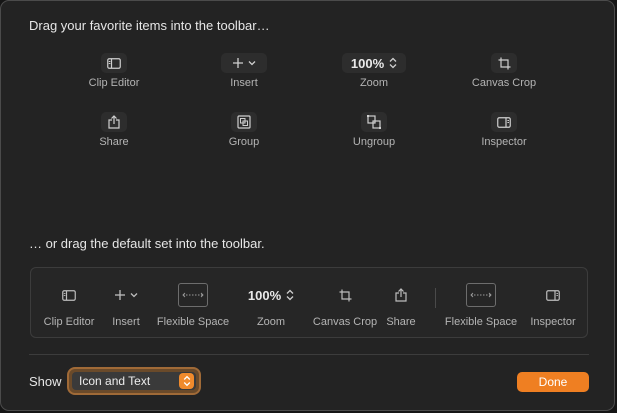 This screenshot has width=617, height=413. I want to click on default-item-canvas-crop: Canvas Crop, so click(345, 305).